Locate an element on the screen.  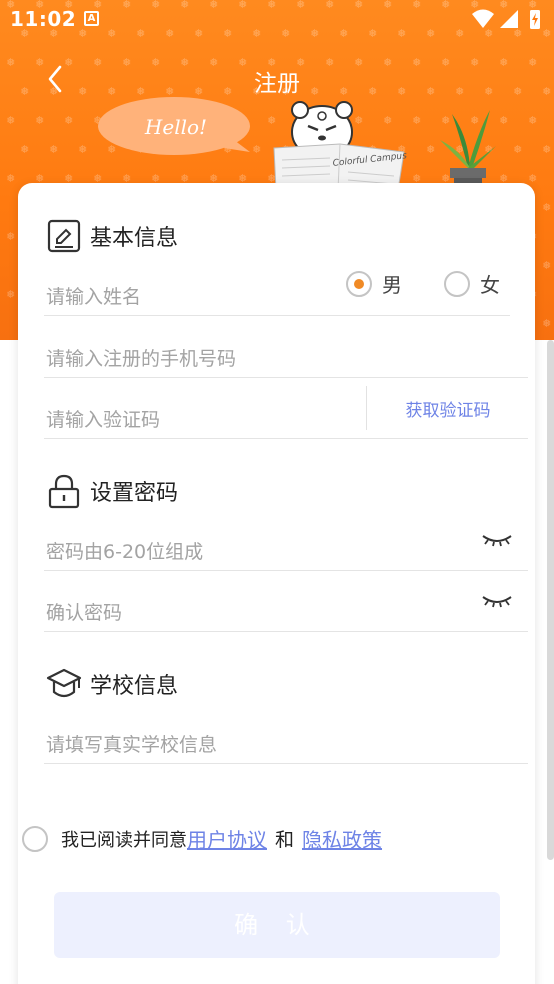
app-notification-icon: A is located at coordinates (91, 18).